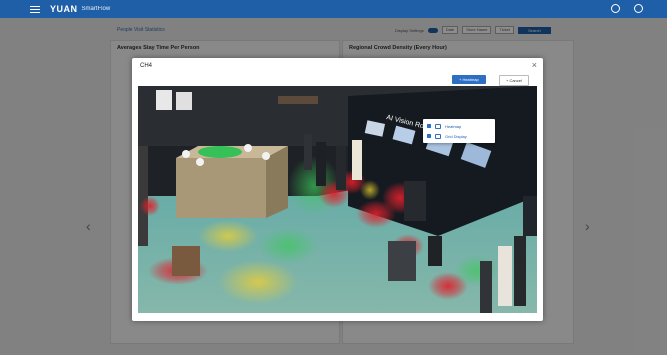 The image size is (667, 355). I want to click on checkbox-grid-display, so click(429, 136).